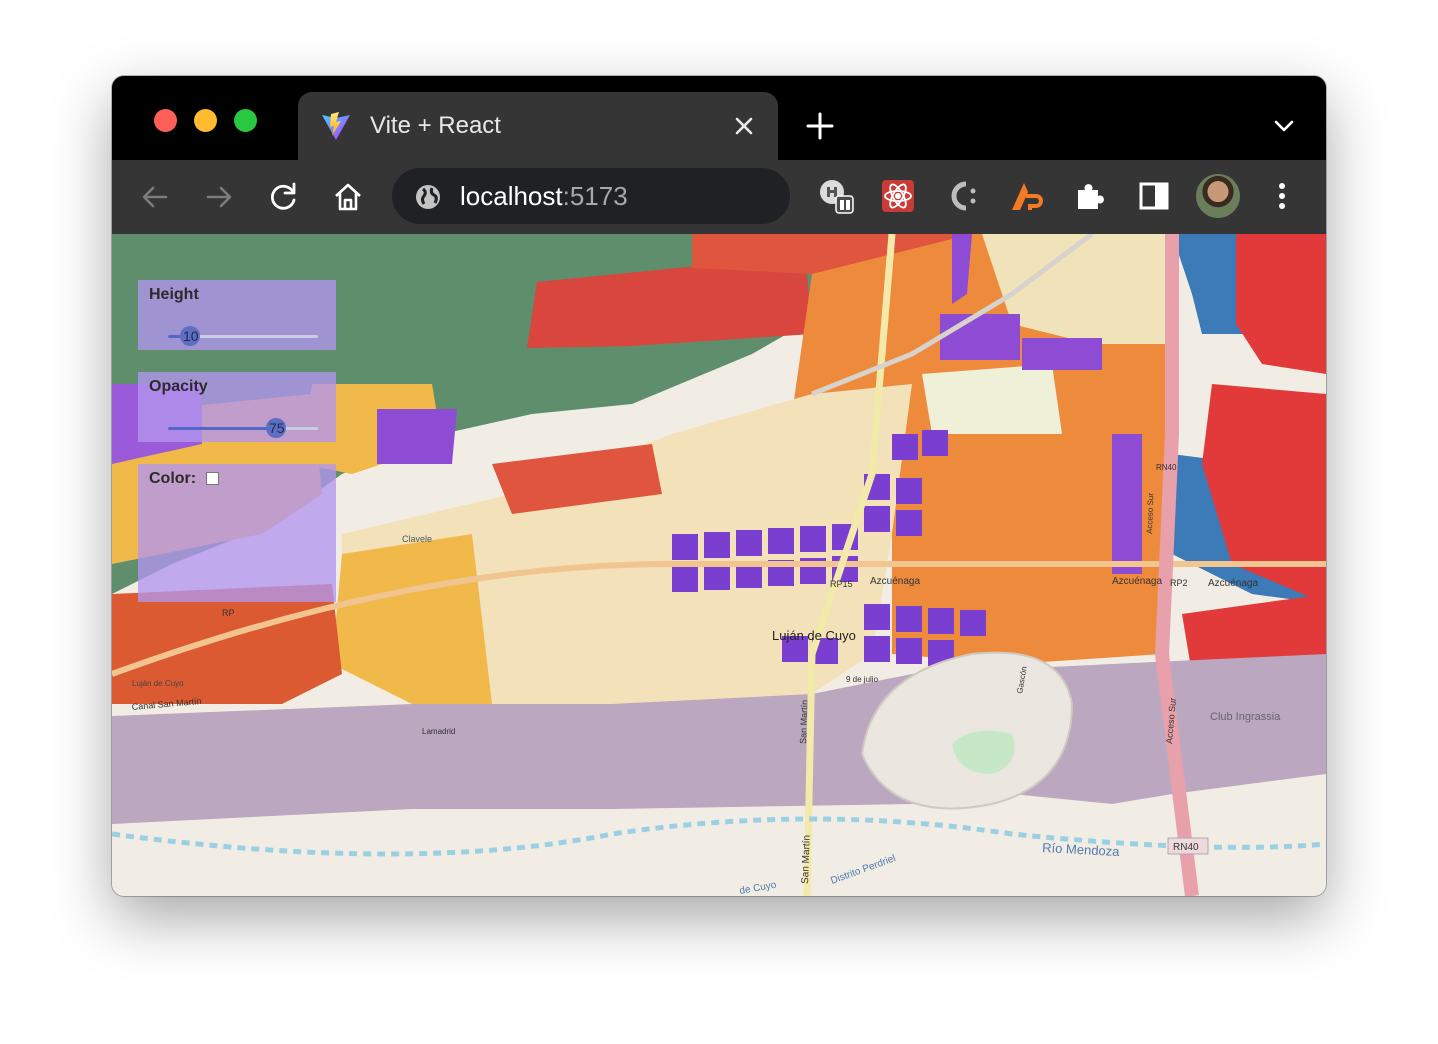  What do you see at coordinates (814, 635) in the screenshot?
I see `map-label-city: Luján de Cuyo` at bounding box center [814, 635].